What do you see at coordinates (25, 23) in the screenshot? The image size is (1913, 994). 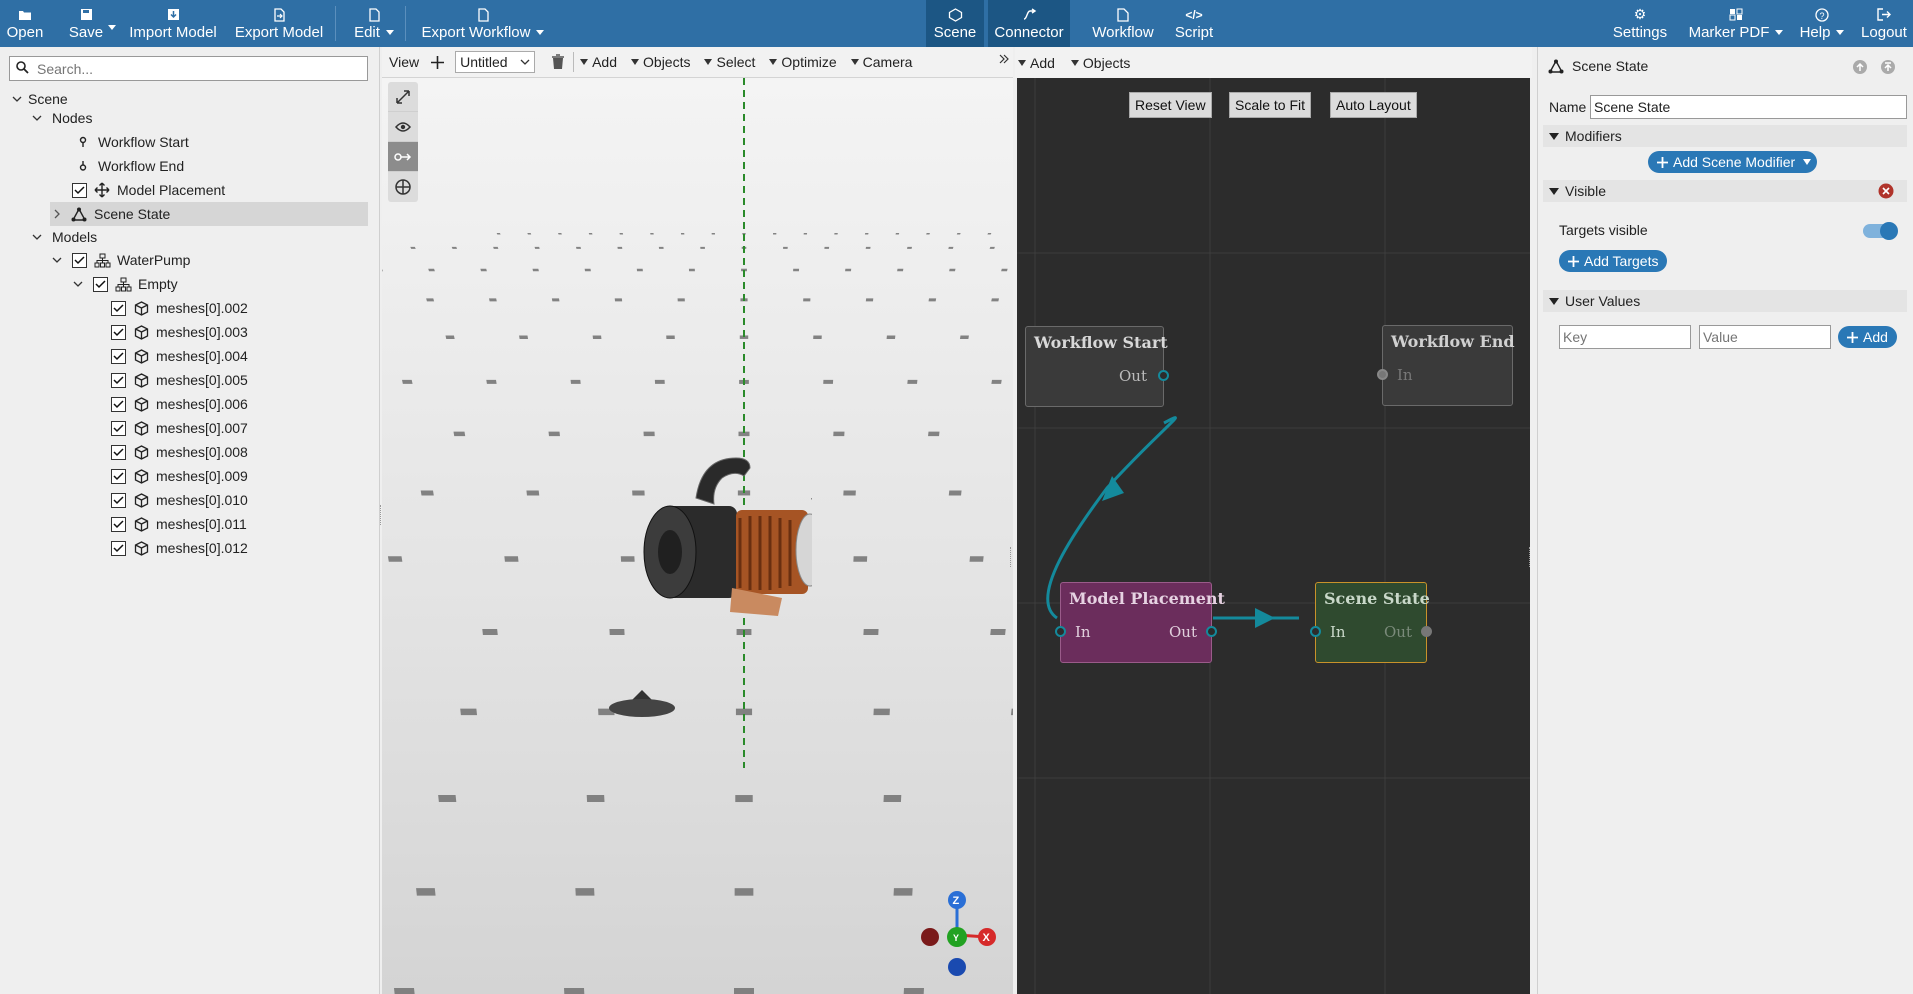 I see `open-button: Open` at bounding box center [25, 23].